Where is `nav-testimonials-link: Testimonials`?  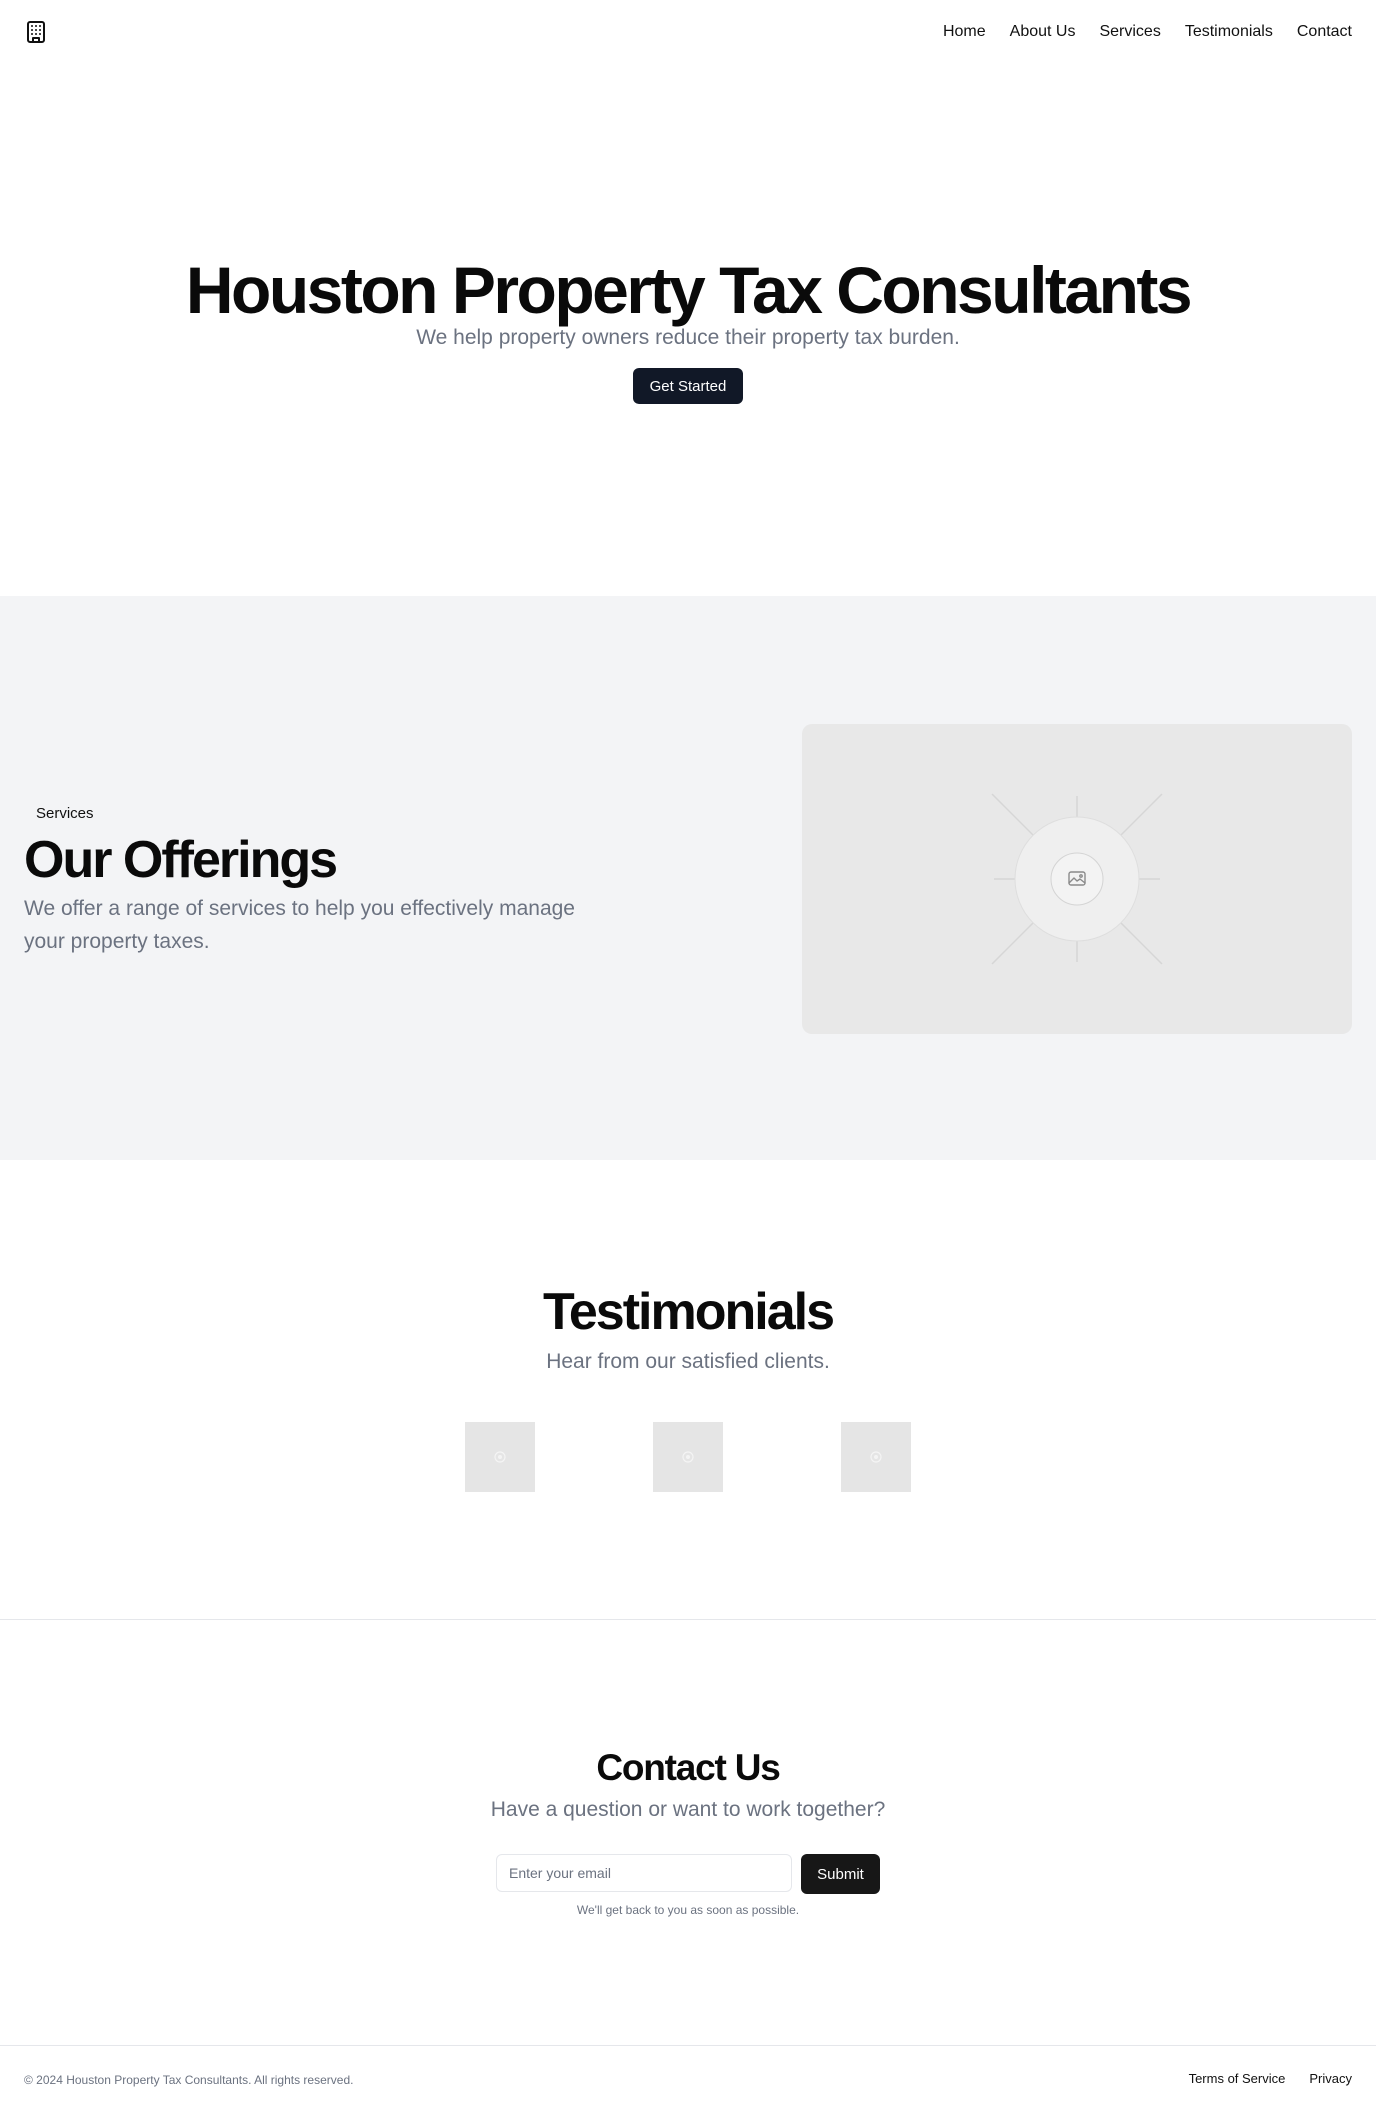 nav-testimonials-link: Testimonials is located at coordinates (1229, 32).